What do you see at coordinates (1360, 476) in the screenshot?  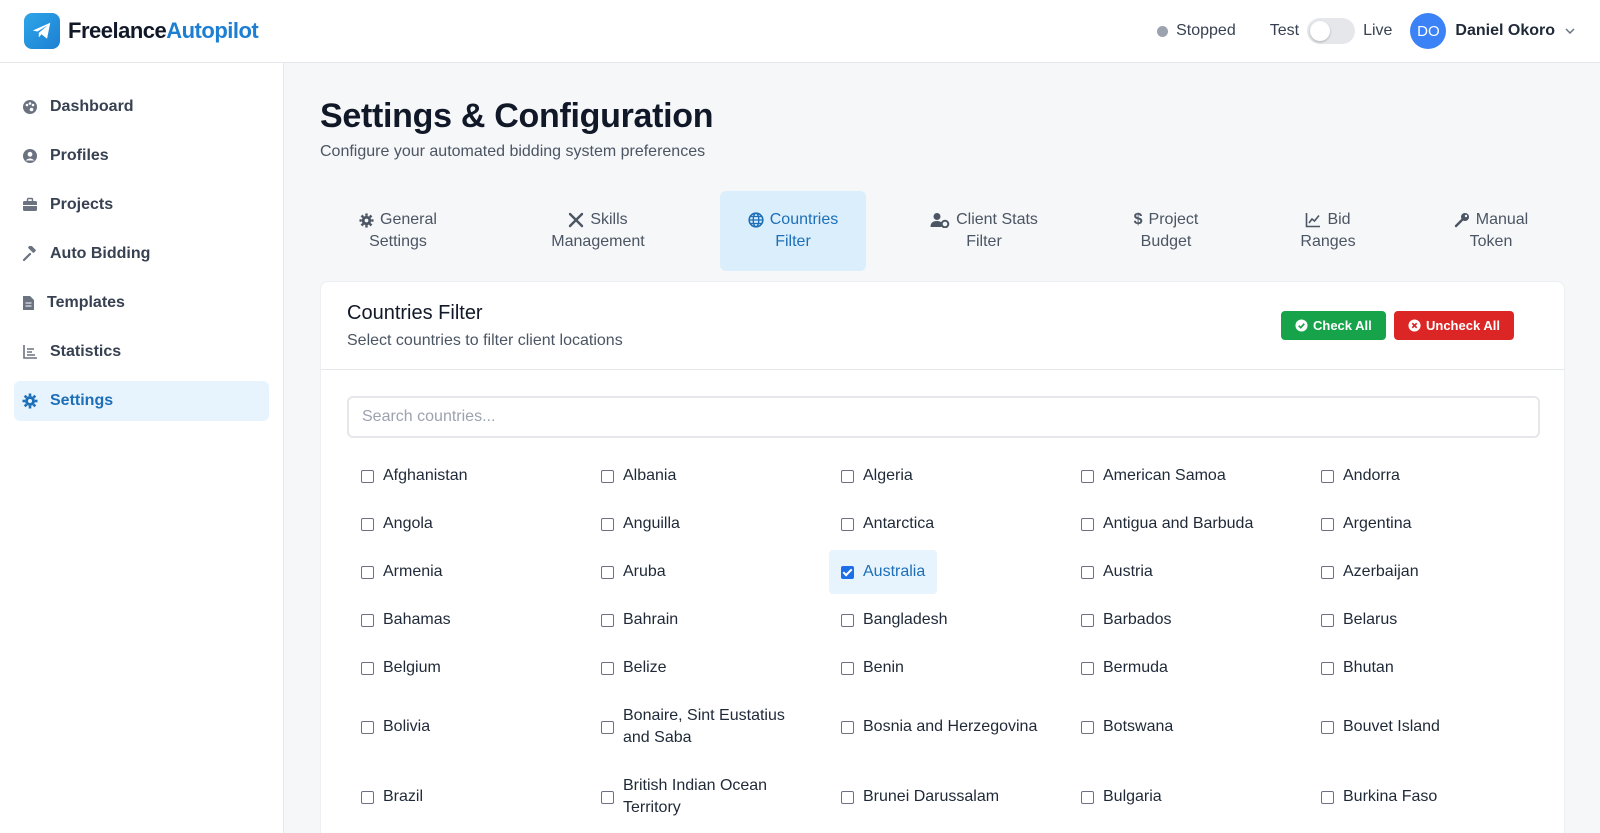 I see `country-option: Andorra` at bounding box center [1360, 476].